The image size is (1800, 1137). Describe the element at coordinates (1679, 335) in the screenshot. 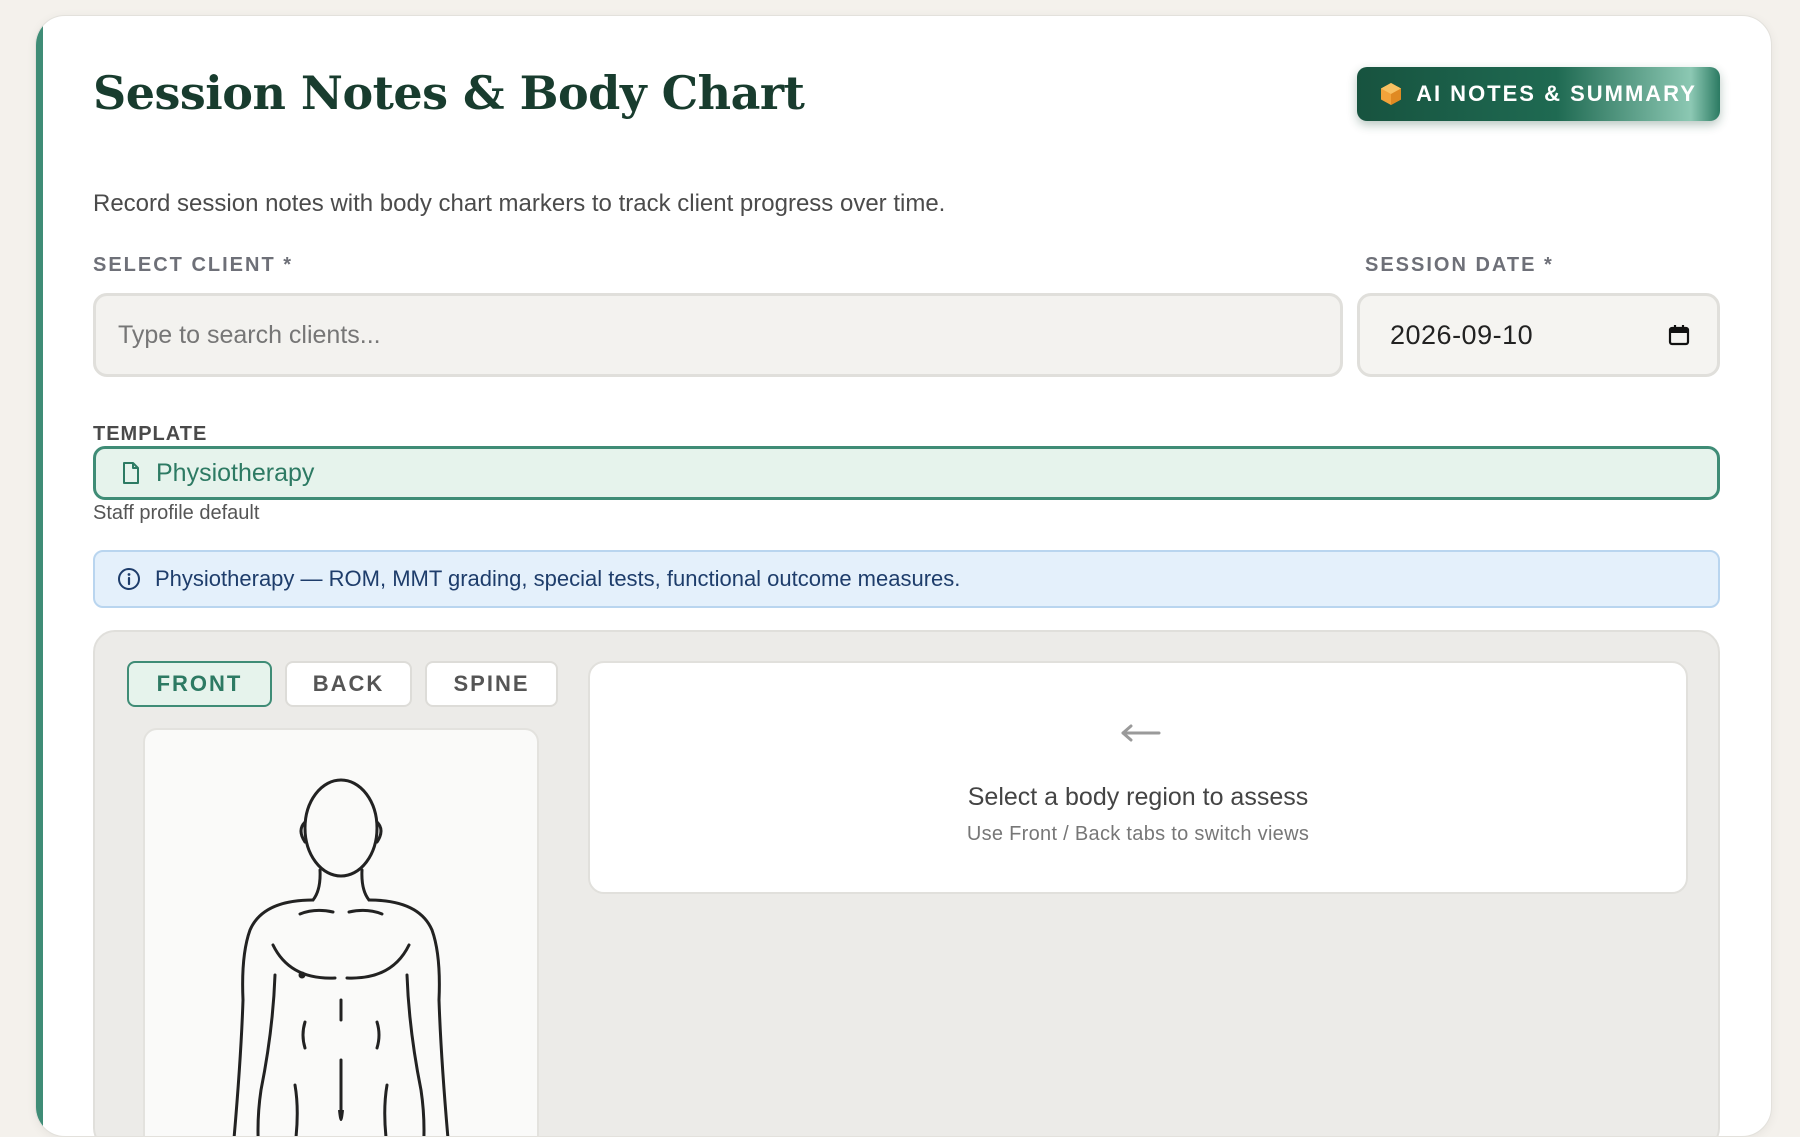

I see `calendar-icon` at that location.